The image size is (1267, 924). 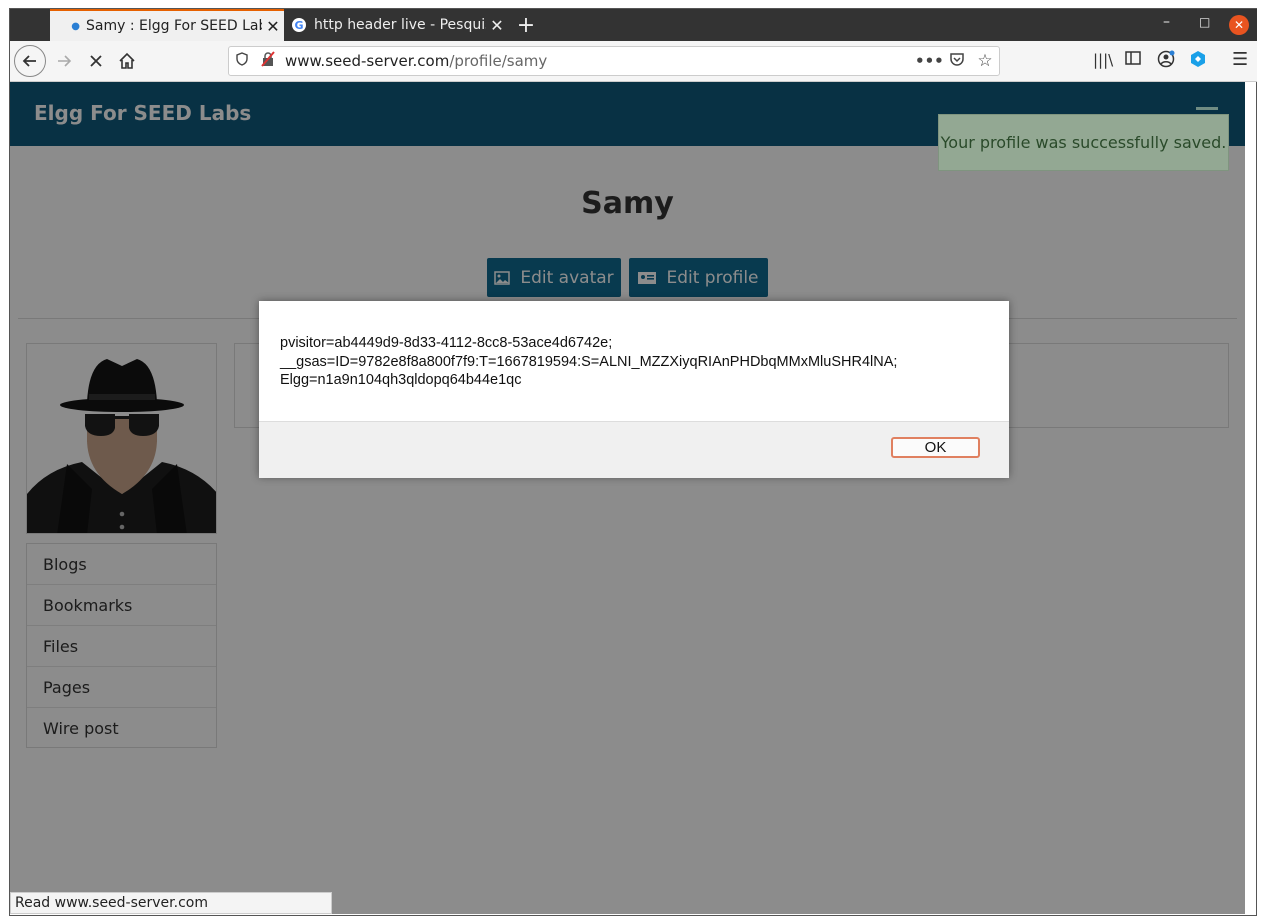 I want to click on tab-http-header: G http header live - Pesquisa ✕, so click(x=396, y=25).